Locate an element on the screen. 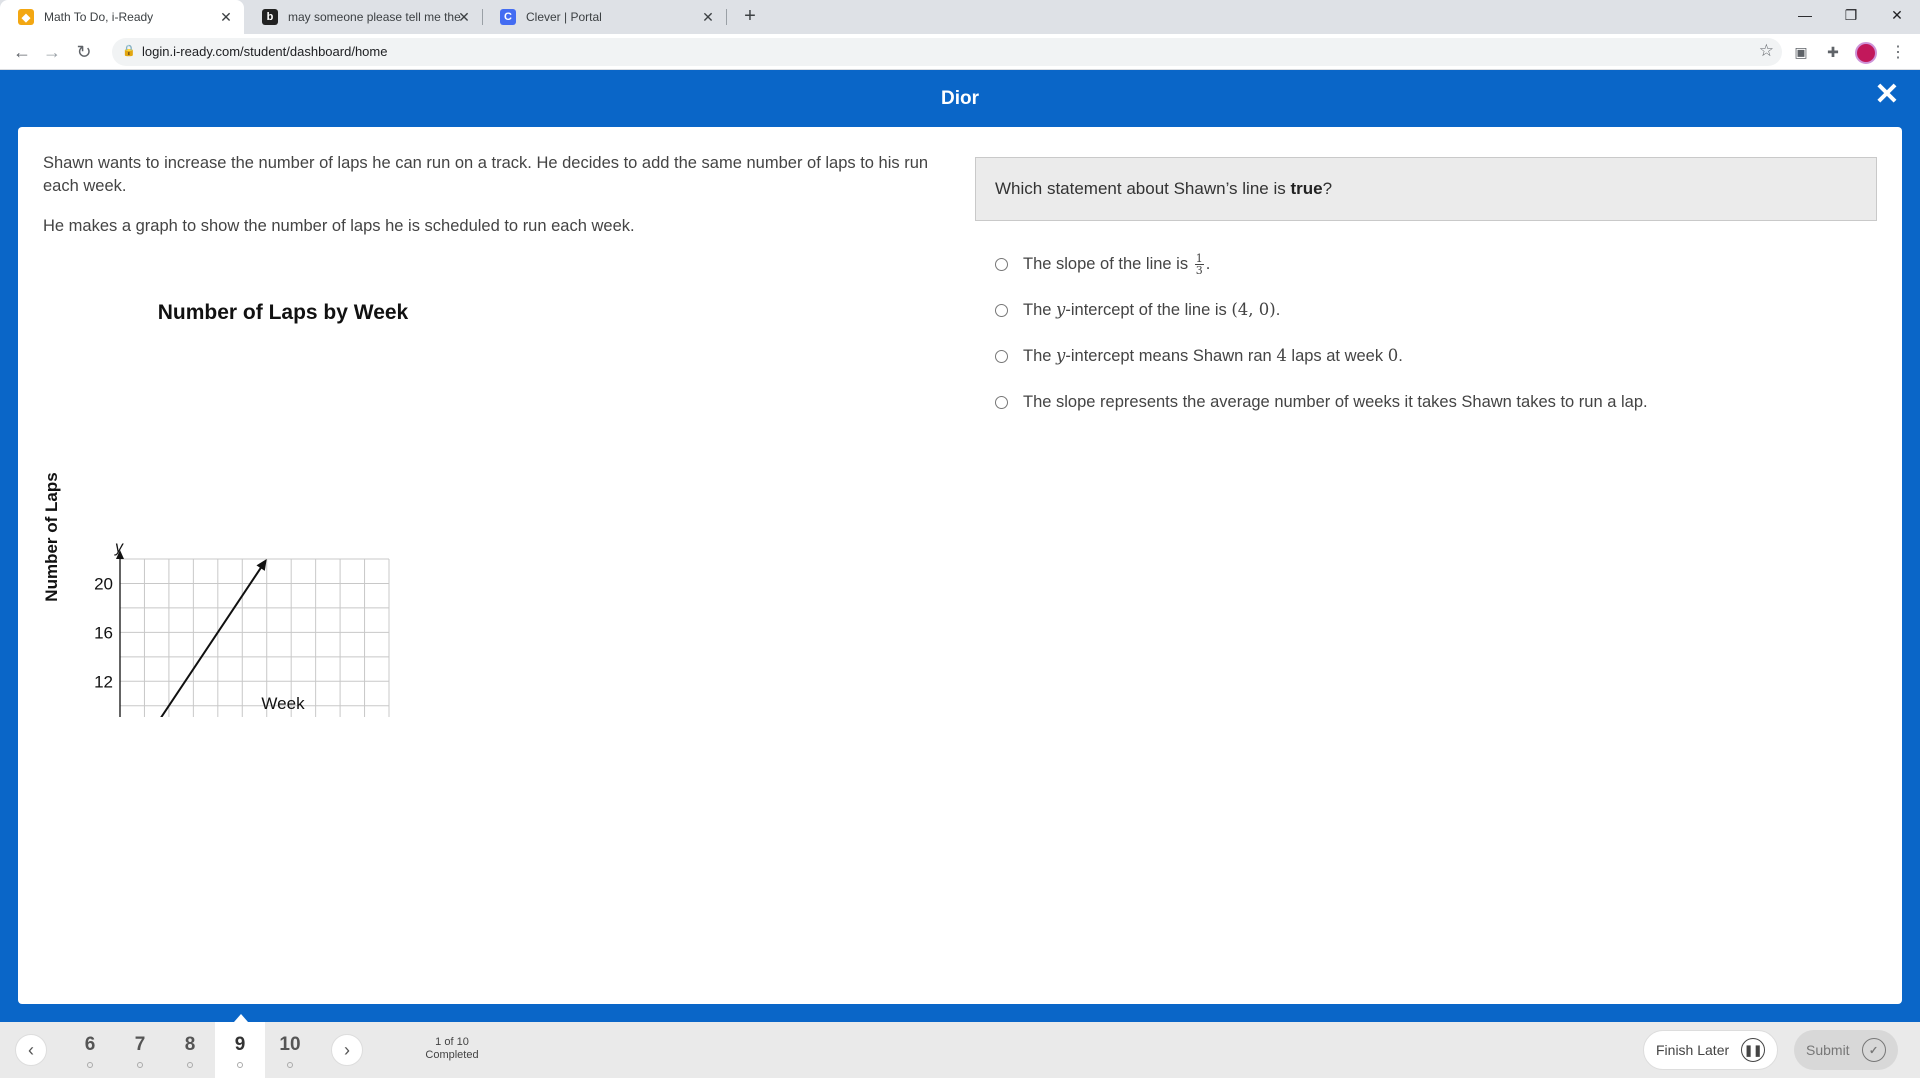 This screenshot has width=1920, height=1078. answer-option-a: The slope of the line is 13. is located at coordinates (1426, 264).